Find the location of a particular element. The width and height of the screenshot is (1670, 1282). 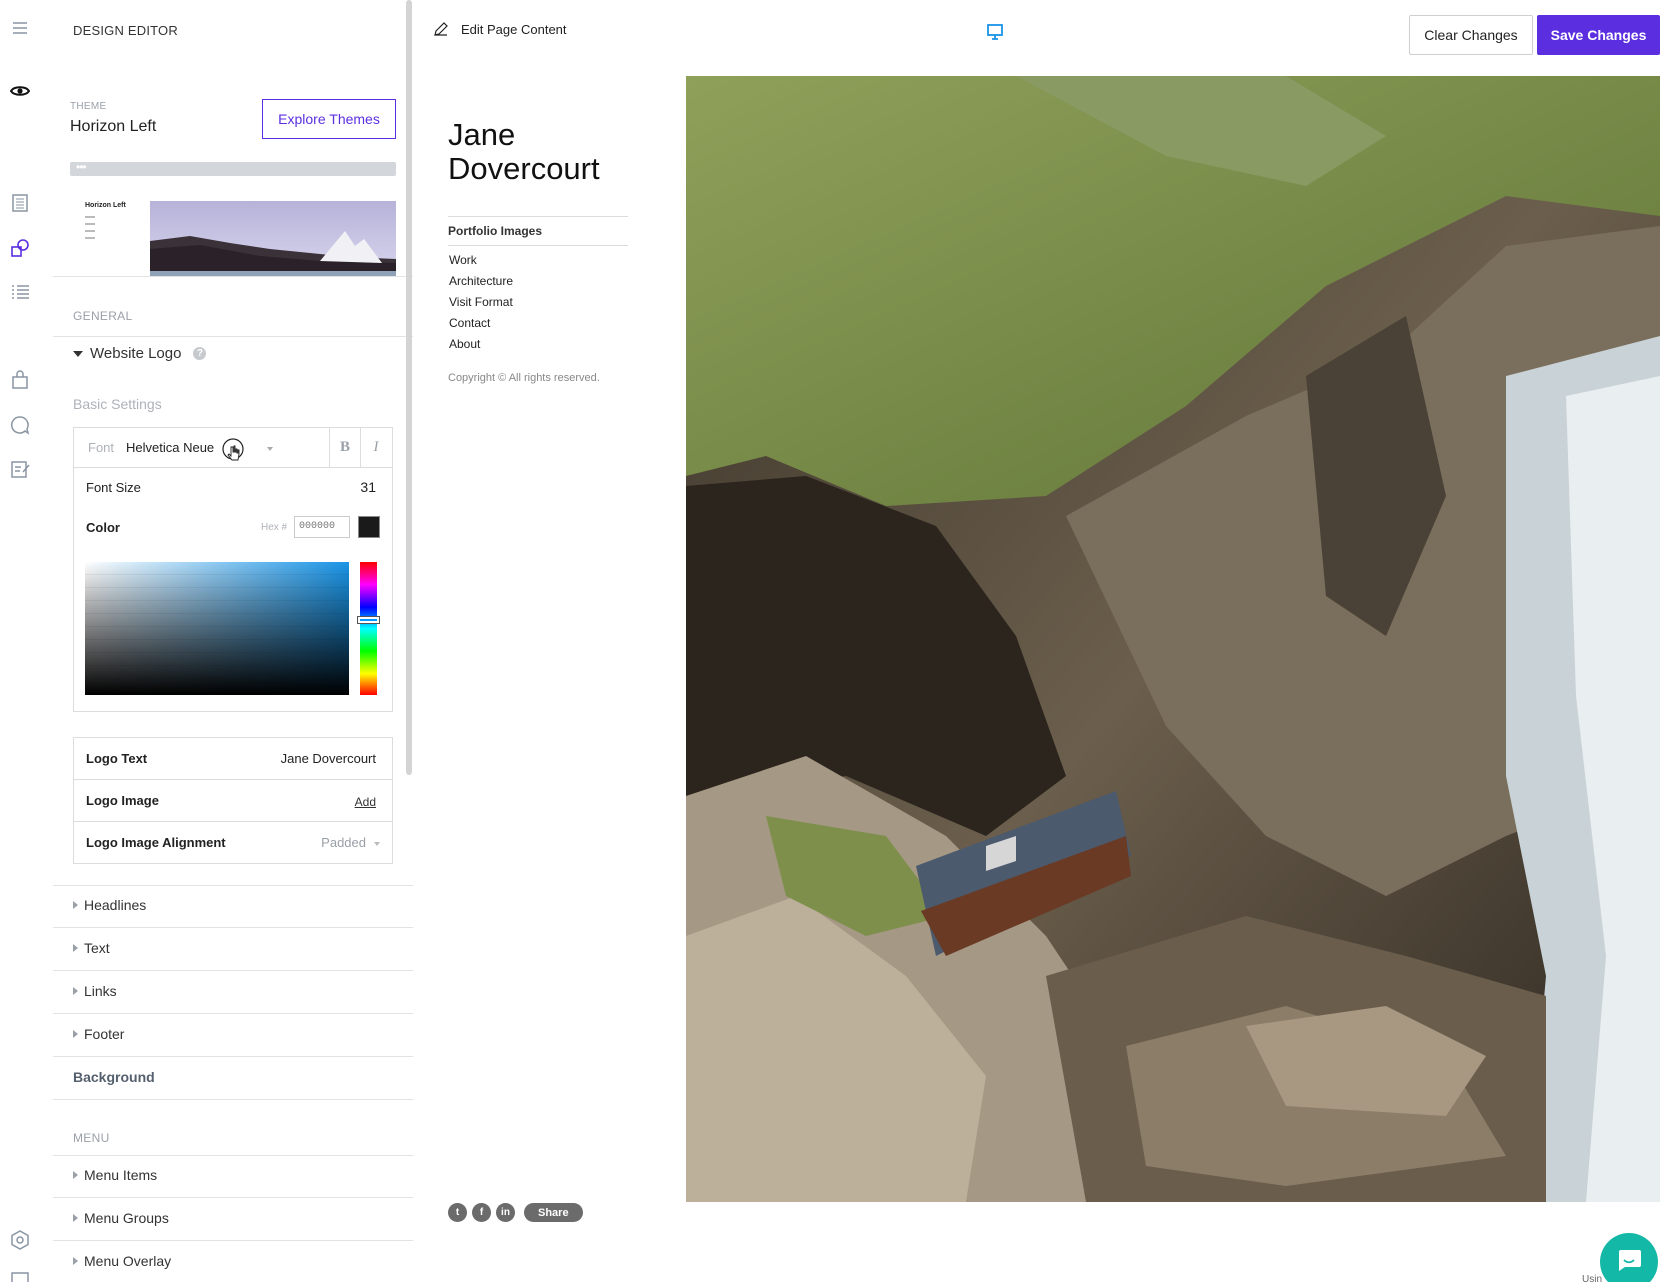

logo-alignment-row: Logo Image Alignment Padded is located at coordinates (233, 843).